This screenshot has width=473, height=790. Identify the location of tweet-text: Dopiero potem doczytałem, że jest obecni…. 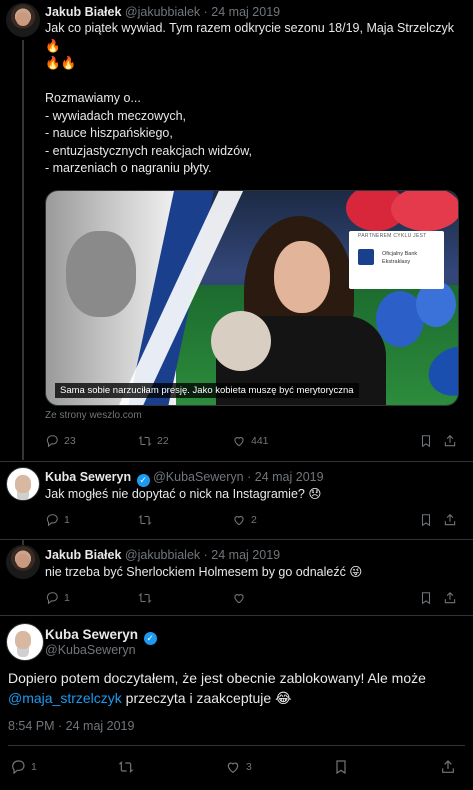
(235, 688).